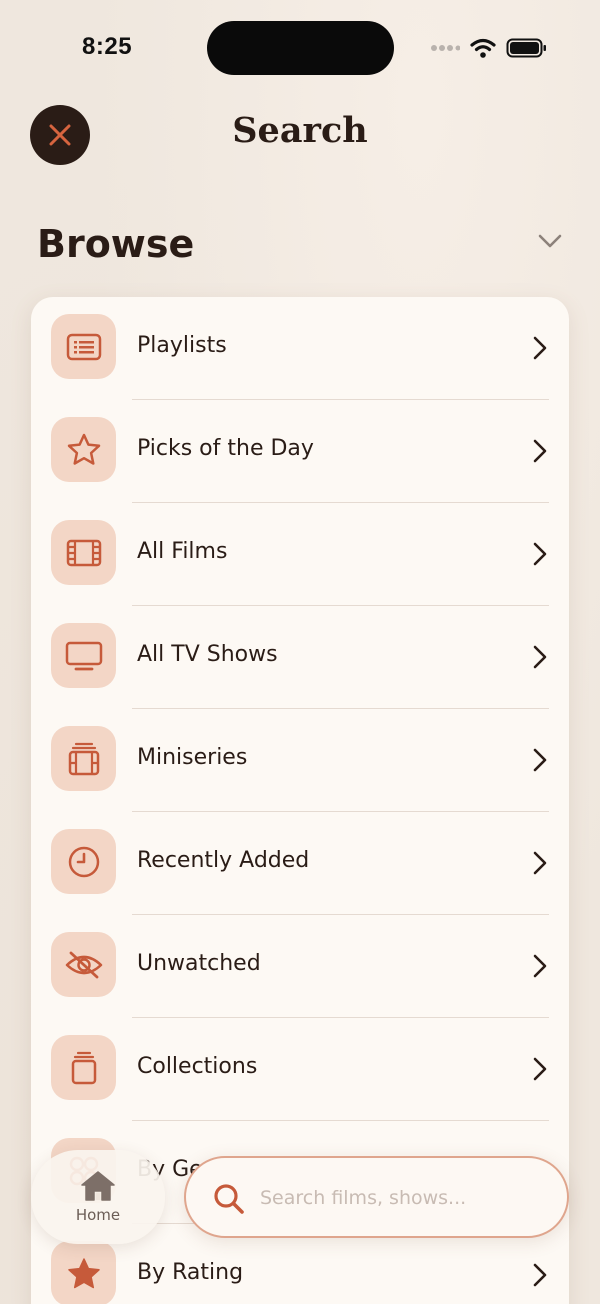 Image resolution: width=600 pixels, height=1304 pixels. Describe the element at coordinates (98, 1186) in the screenshot. I see `home-icon` at that location.